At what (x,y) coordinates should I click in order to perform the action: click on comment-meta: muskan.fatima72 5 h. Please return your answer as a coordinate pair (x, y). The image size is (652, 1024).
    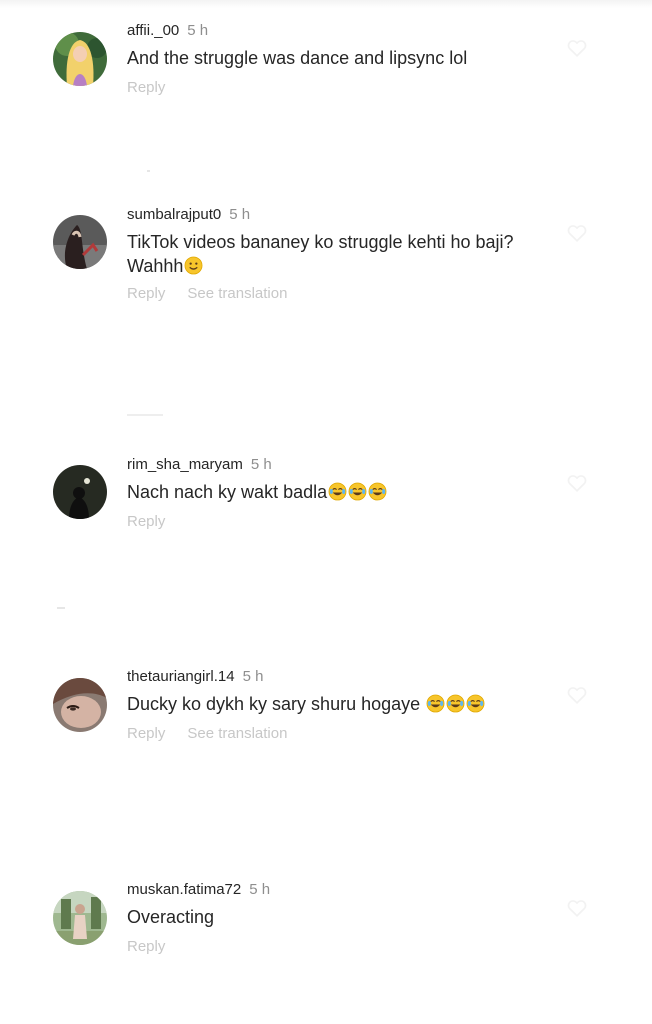
    Looking at the image, I should click on (198, 890).